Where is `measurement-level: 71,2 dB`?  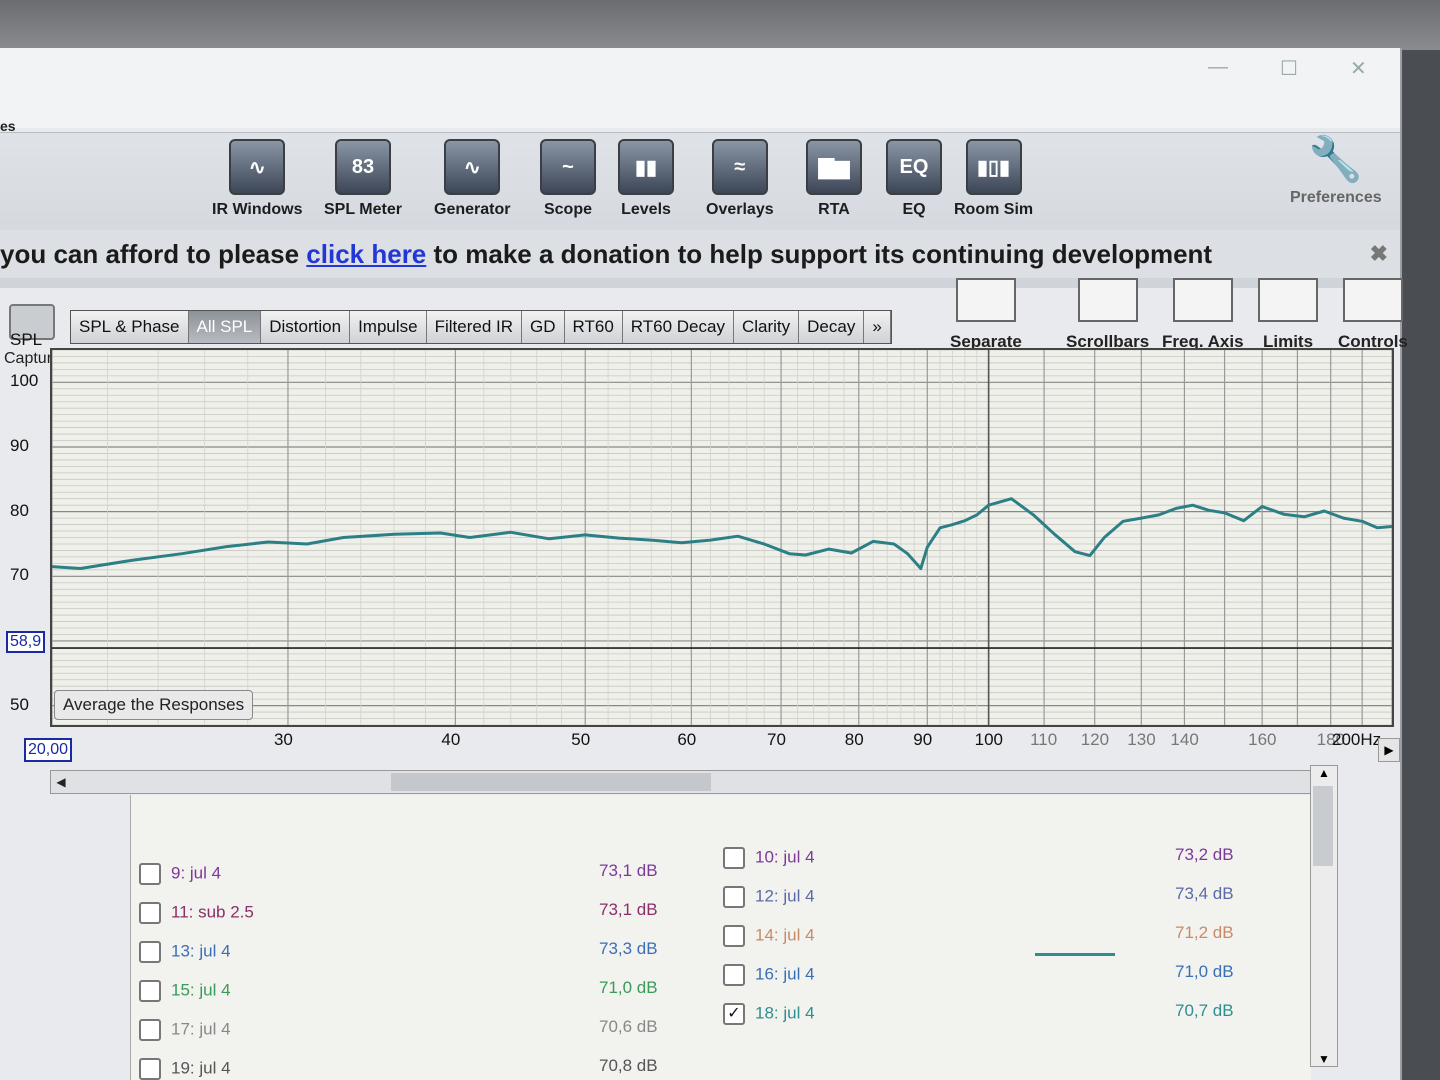
measurement-level: 71,2 dB is located at coordinates (1204, 932).